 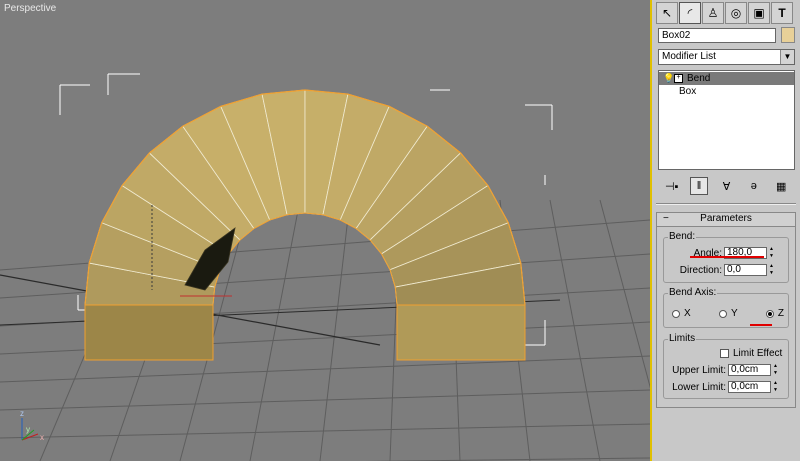 I want to click on utilities-tab: T, so click(x=782, y=13).